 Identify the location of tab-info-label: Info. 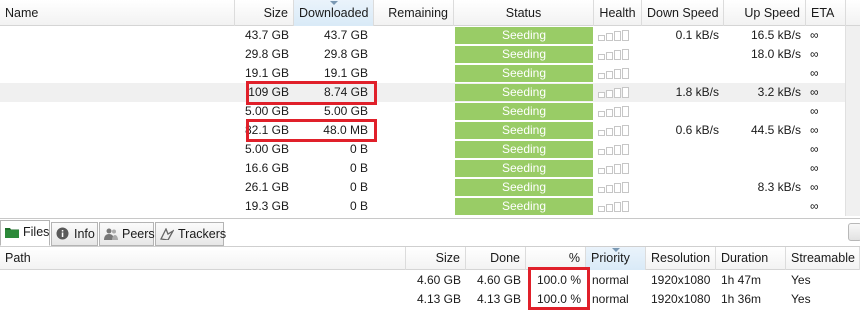
(84, 234).